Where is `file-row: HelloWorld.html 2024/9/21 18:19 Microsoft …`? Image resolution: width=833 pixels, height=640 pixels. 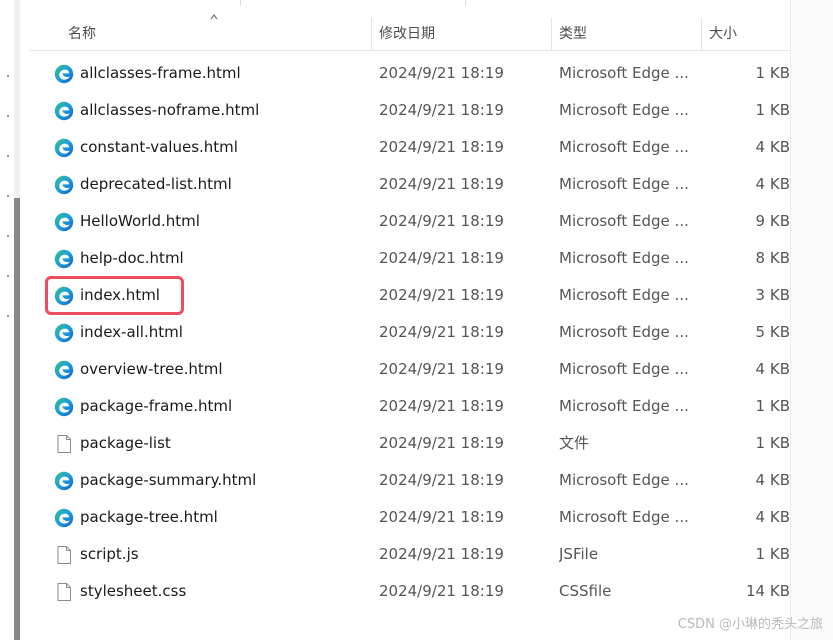 file-row: HelloWorld.html 2024/9/21 18:19 Microsoft … is located at coordinates (410, 221).